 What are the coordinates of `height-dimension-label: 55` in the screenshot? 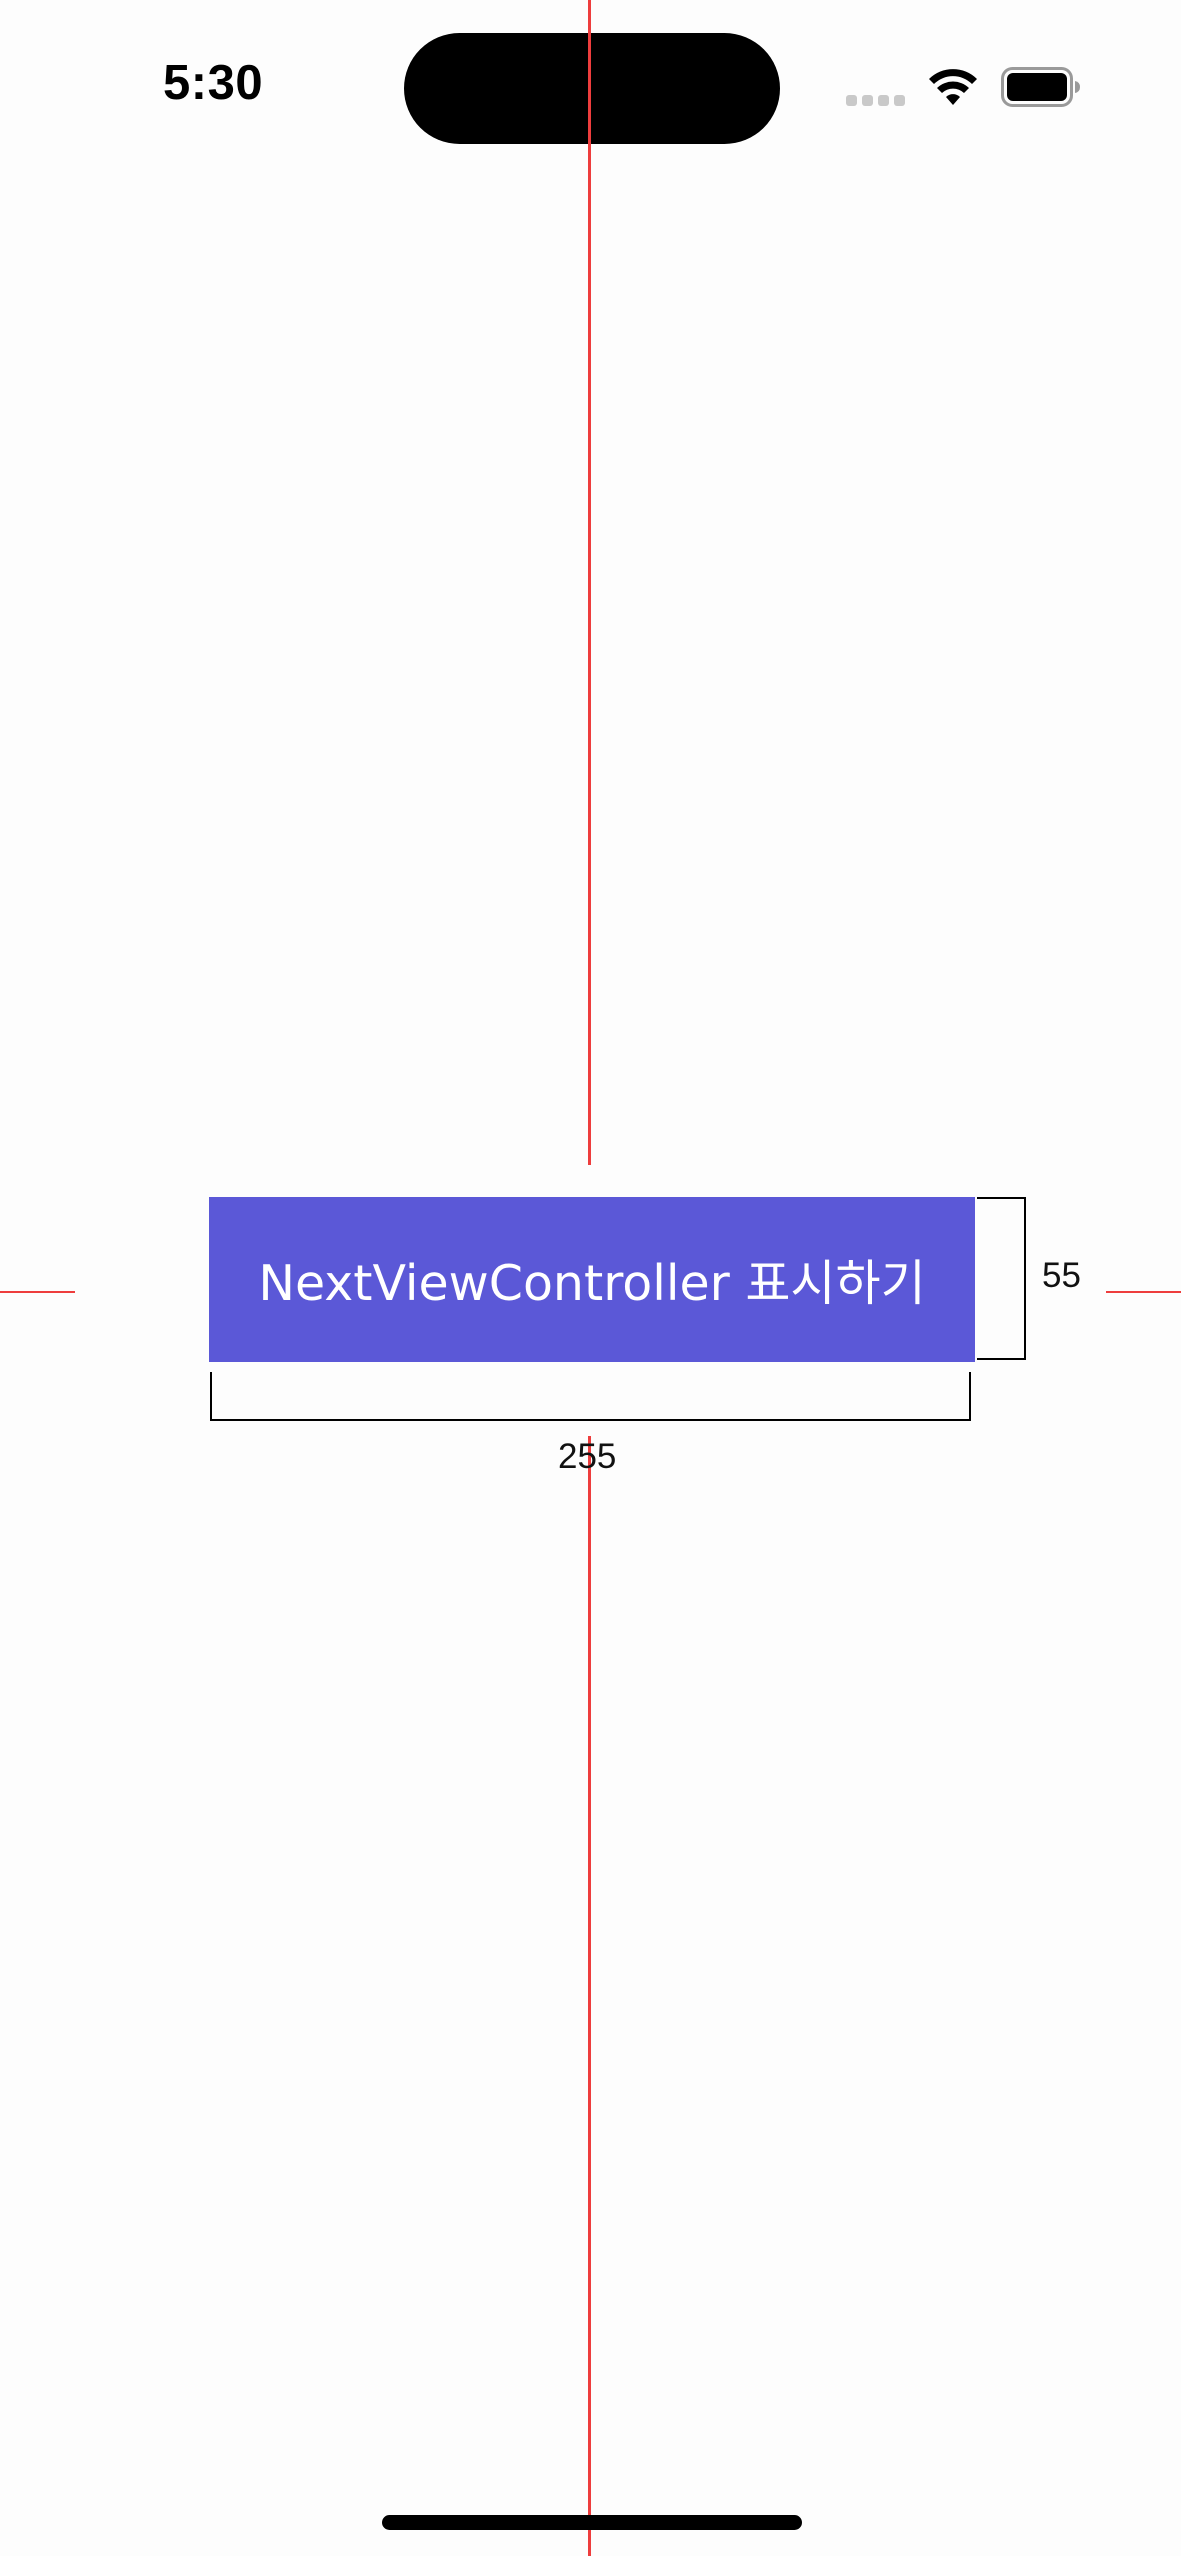 It's located at (1061, 1275).